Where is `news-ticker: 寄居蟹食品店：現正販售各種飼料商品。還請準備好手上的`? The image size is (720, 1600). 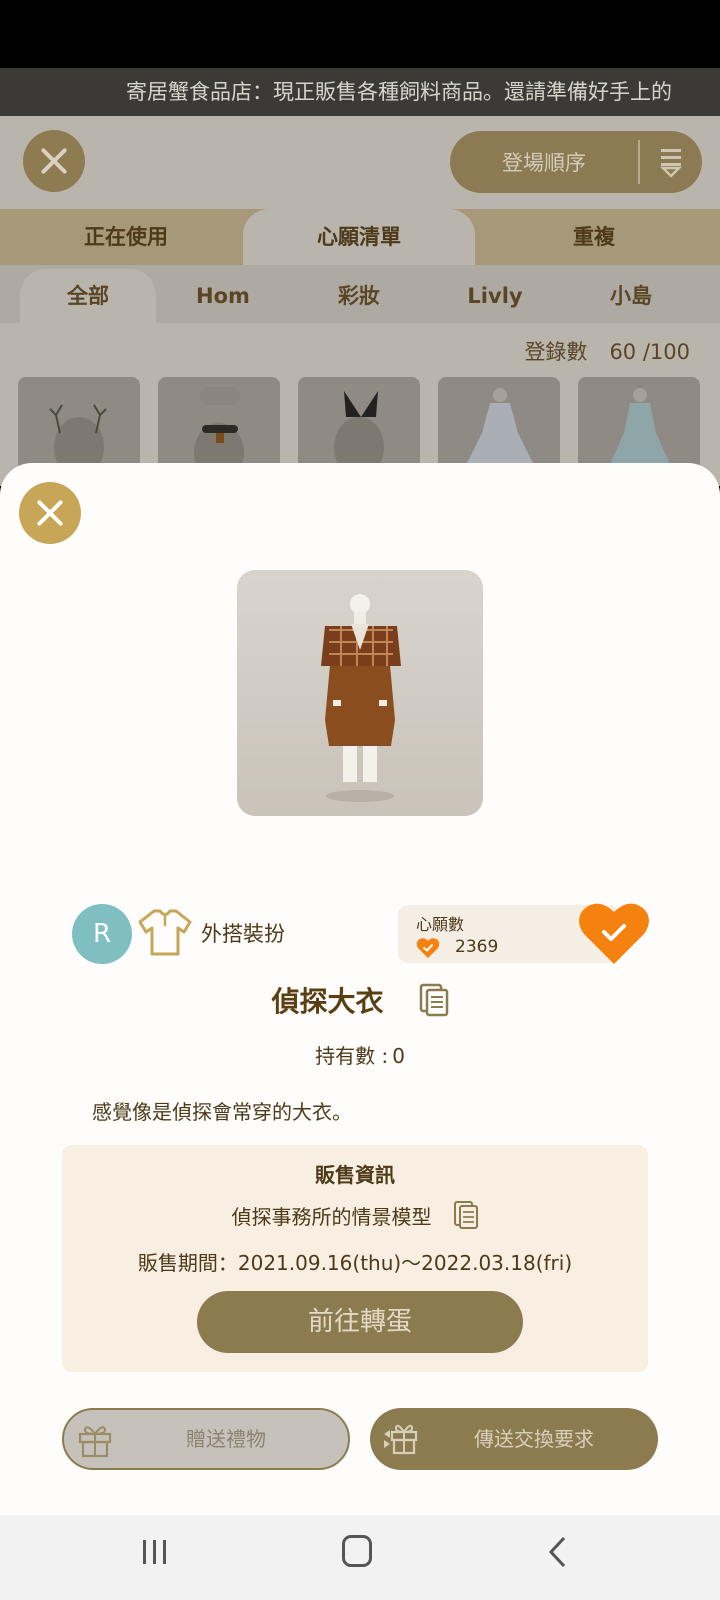
news-ticker: 寄居蟹食品店：現正販售各種飼料商品。還請準備好手上的 is located at coordinates (360, 92).